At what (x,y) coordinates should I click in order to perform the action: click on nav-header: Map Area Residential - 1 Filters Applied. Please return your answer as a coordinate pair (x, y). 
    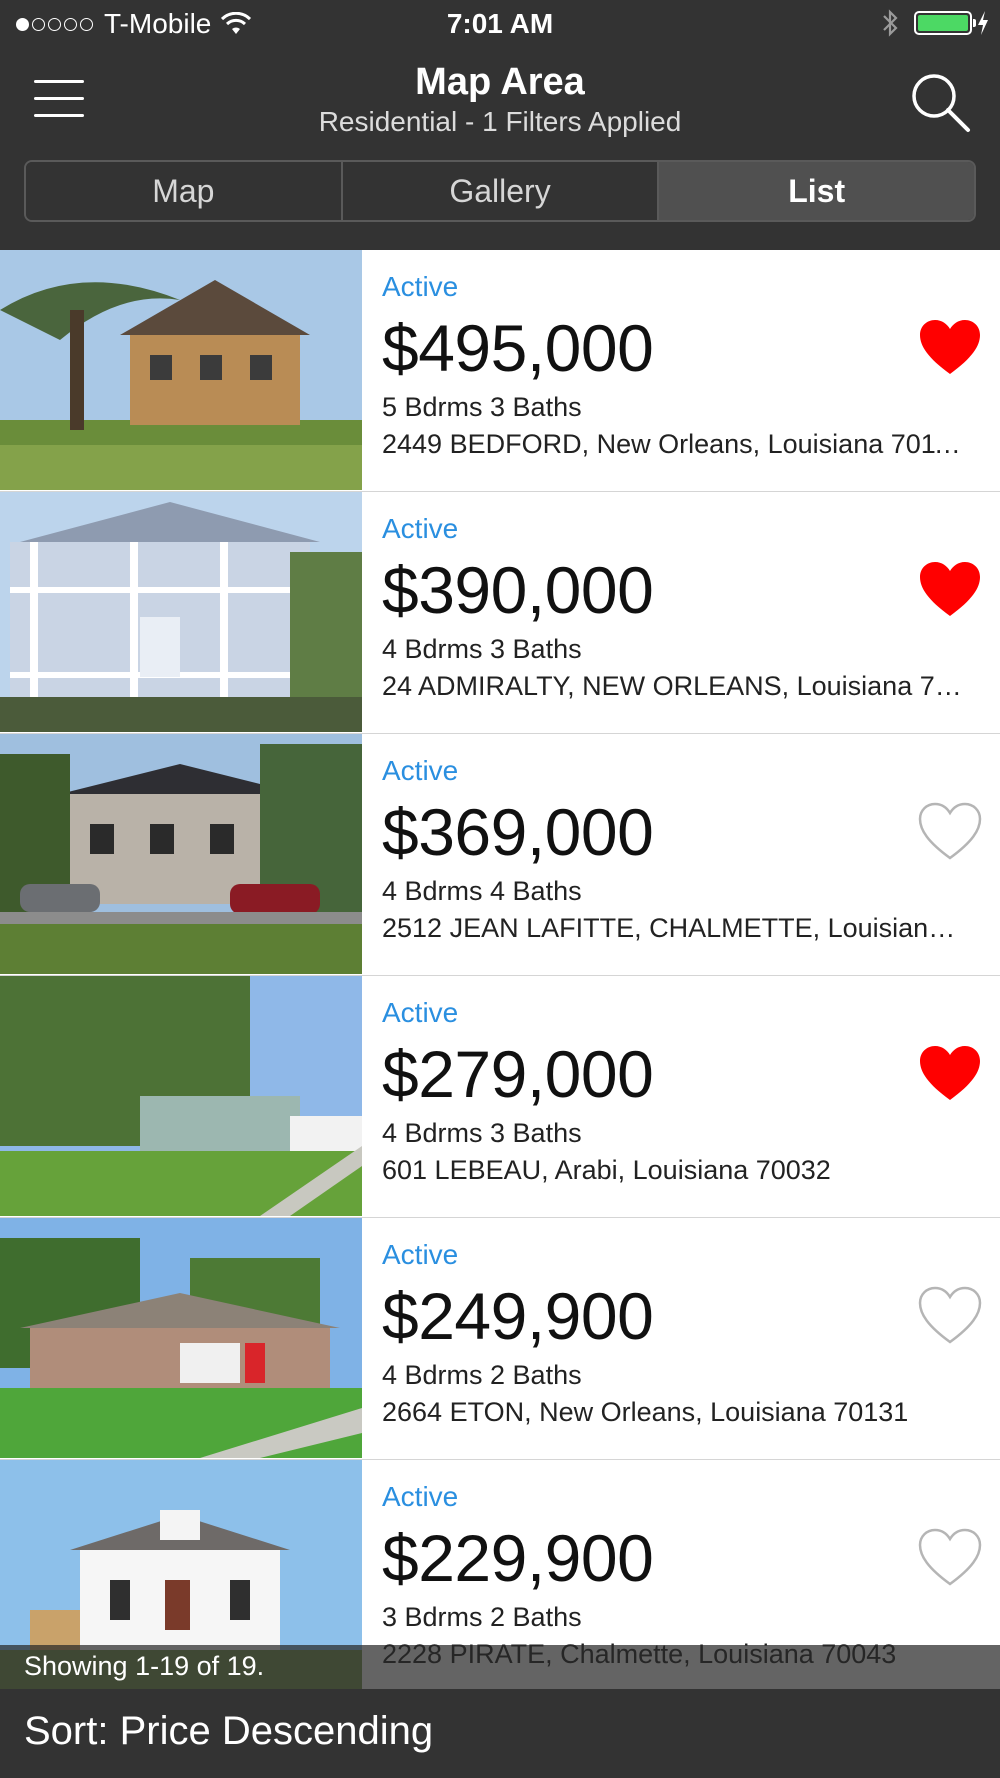
    Looking at the image, I should click on (500, 100).